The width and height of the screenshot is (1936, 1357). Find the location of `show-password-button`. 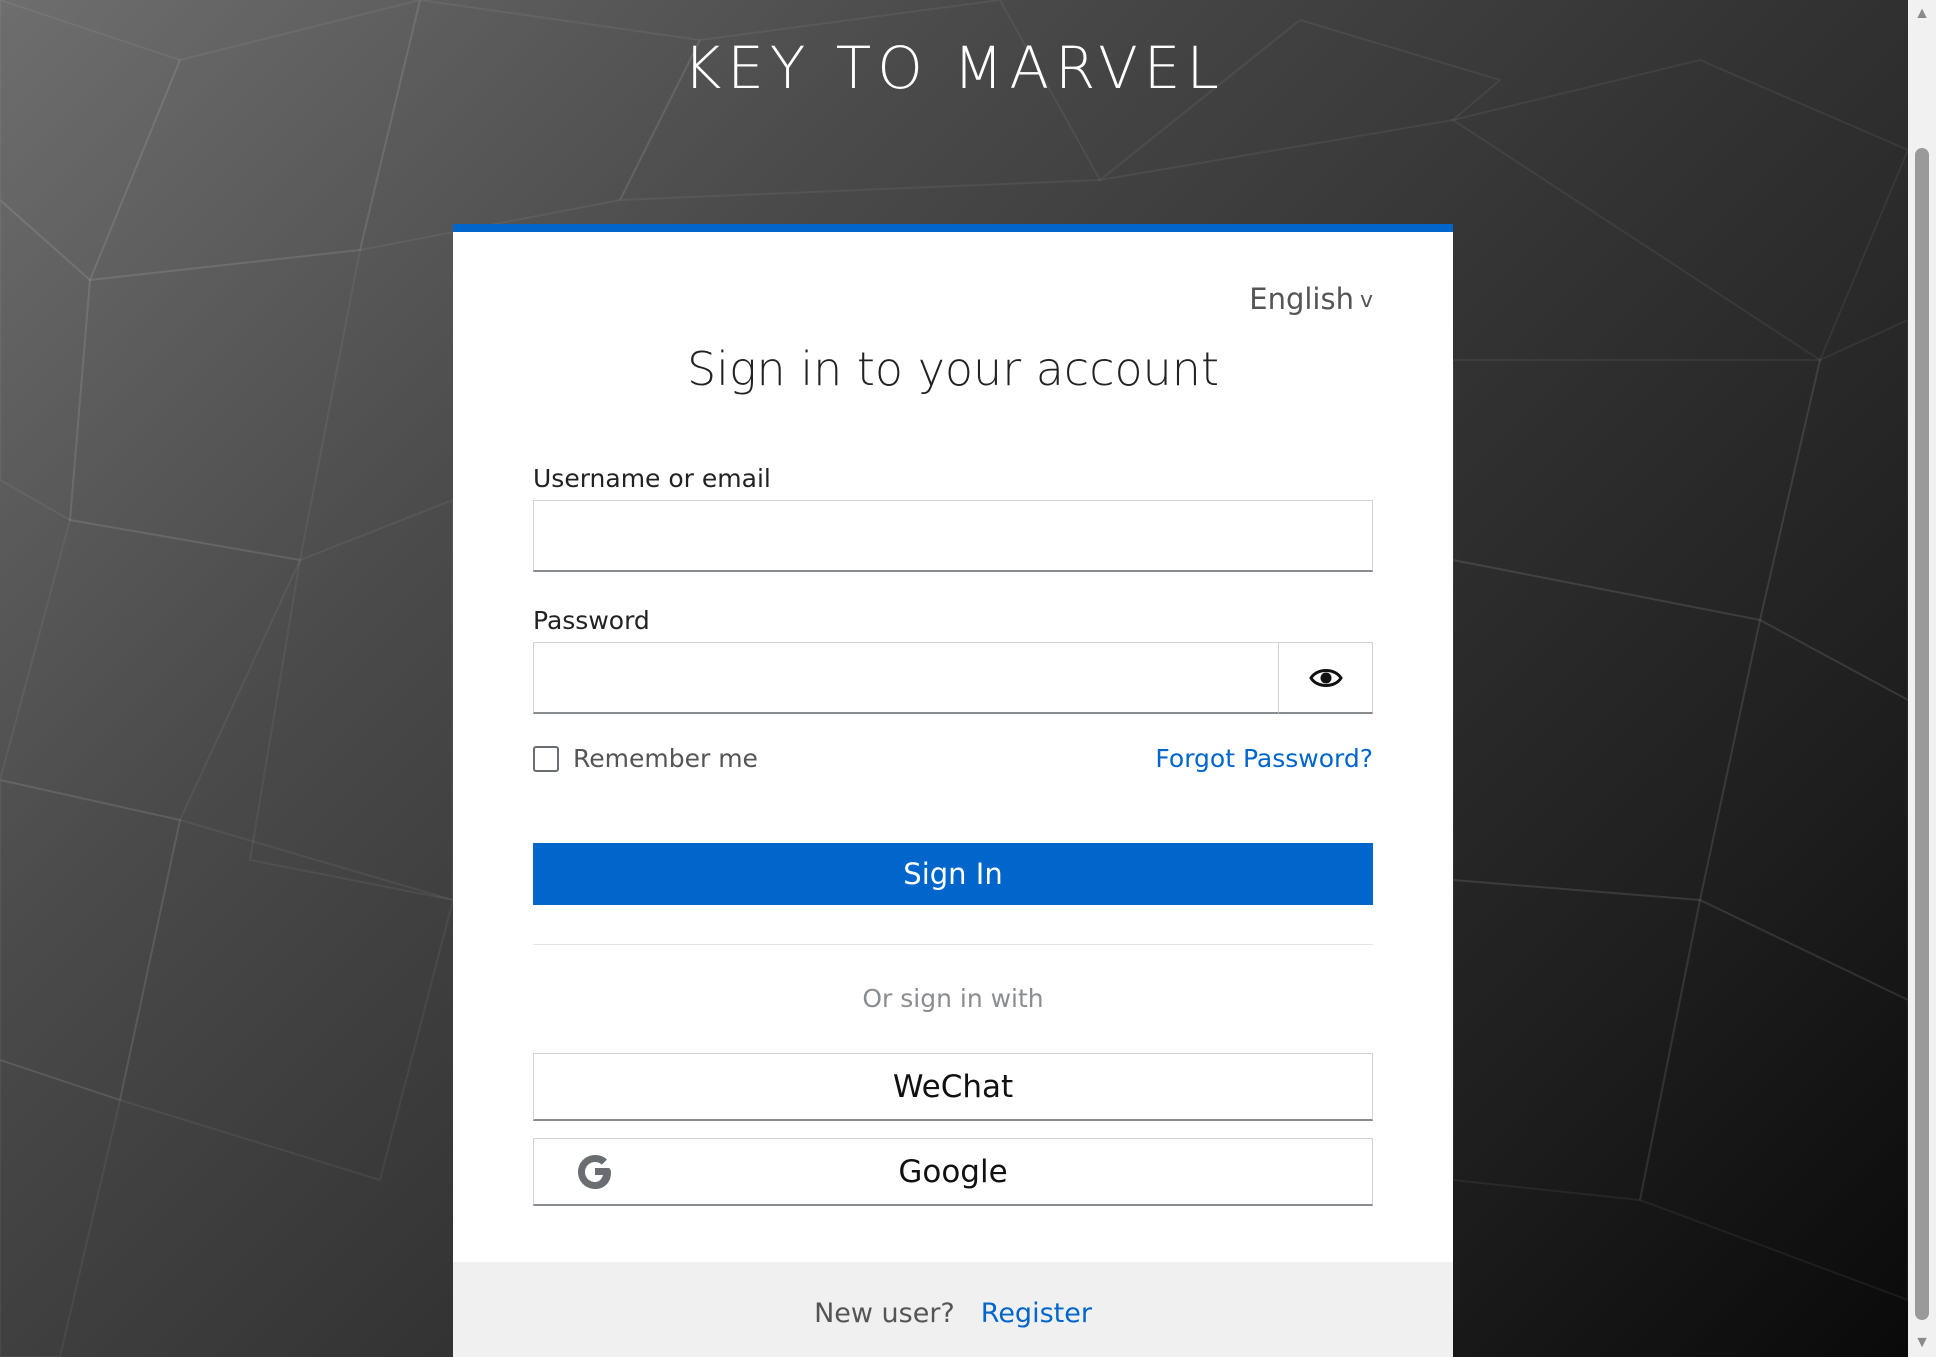

show-password-button is located at coordinates (1325, 678).